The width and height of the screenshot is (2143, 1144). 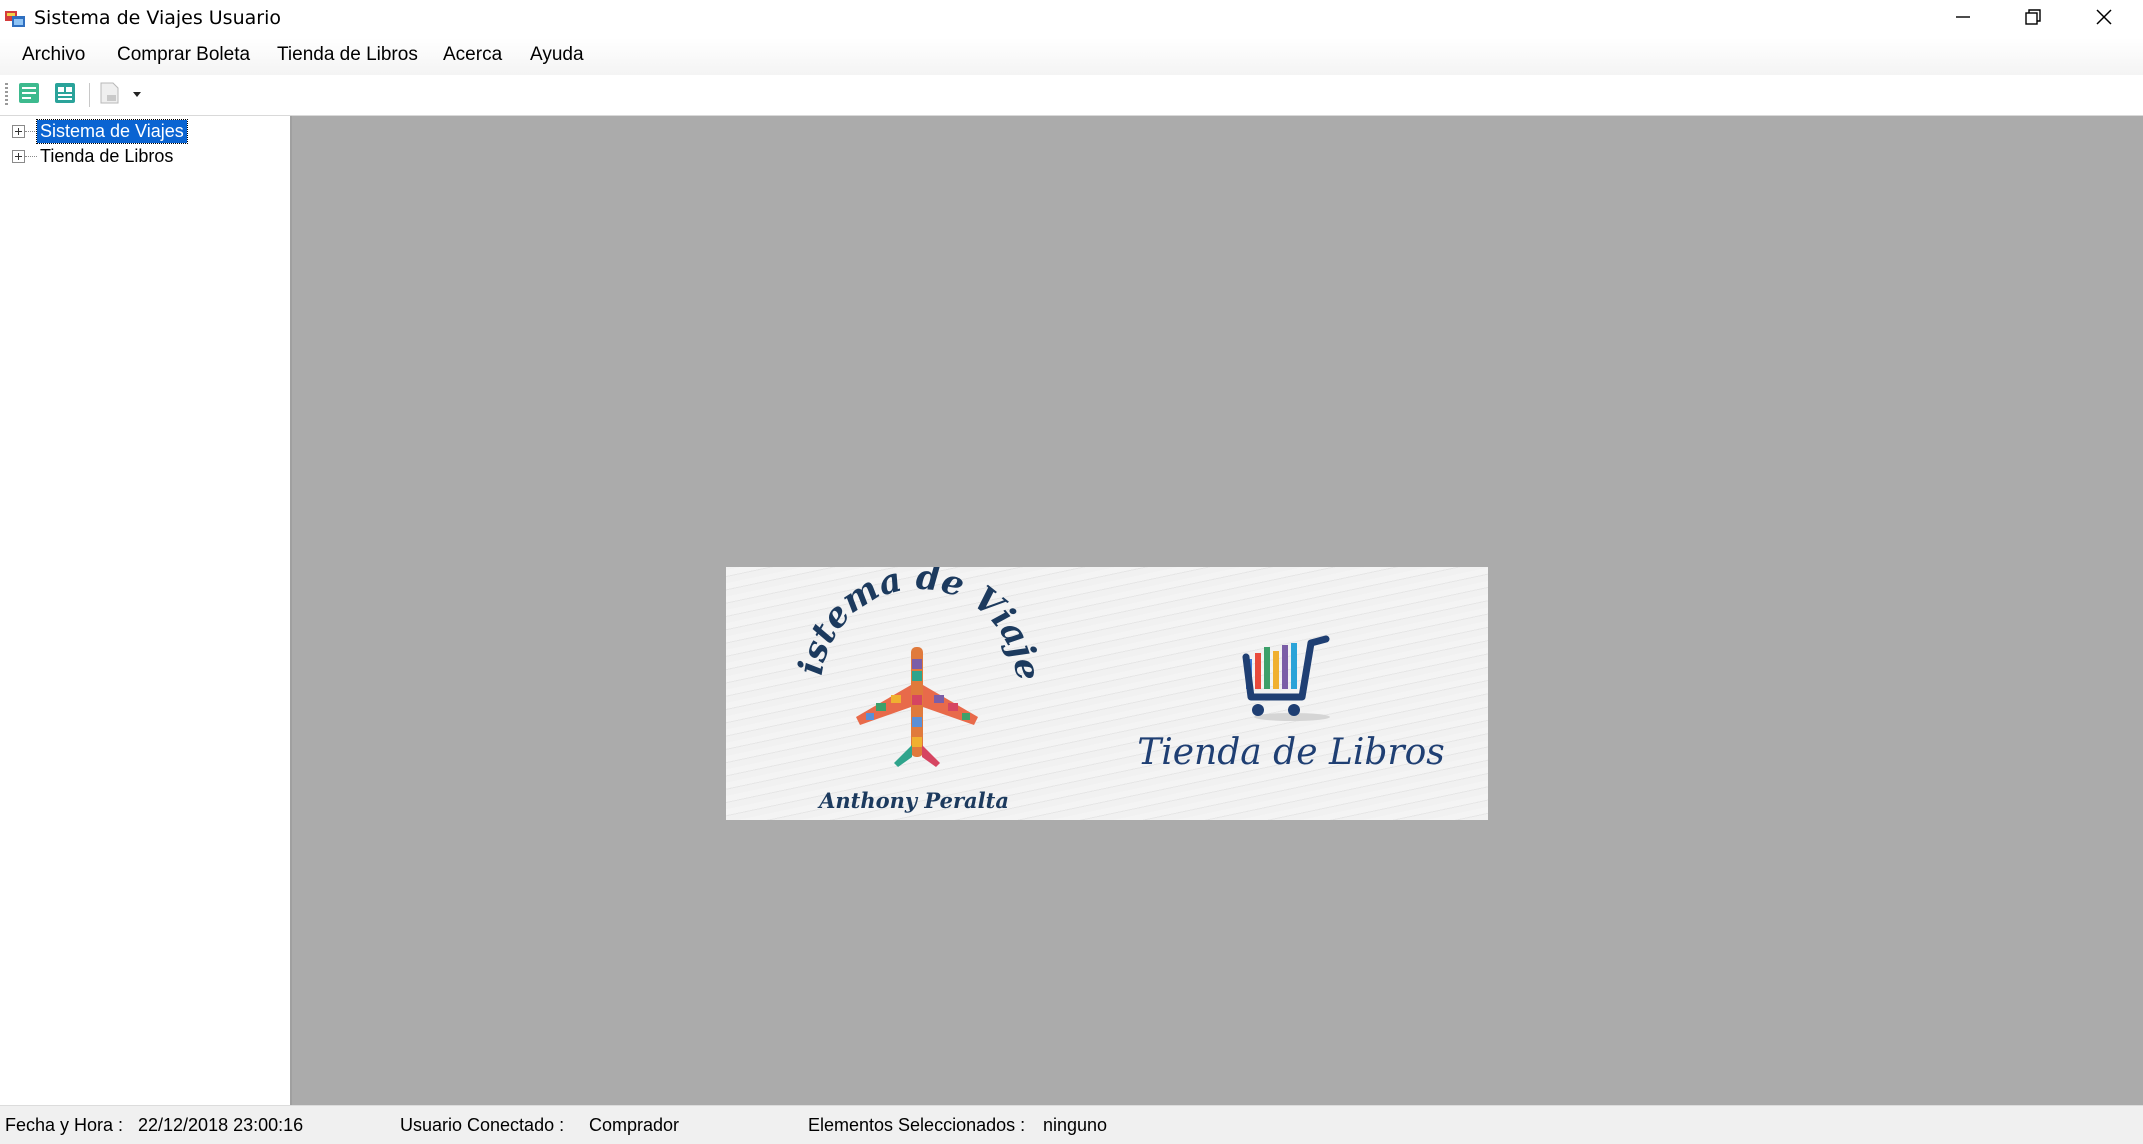 What do you see at coordinates (634, 1125) in the screenshot?
I see `status-user-value: Comprador` at bounding box center [634, 1125].